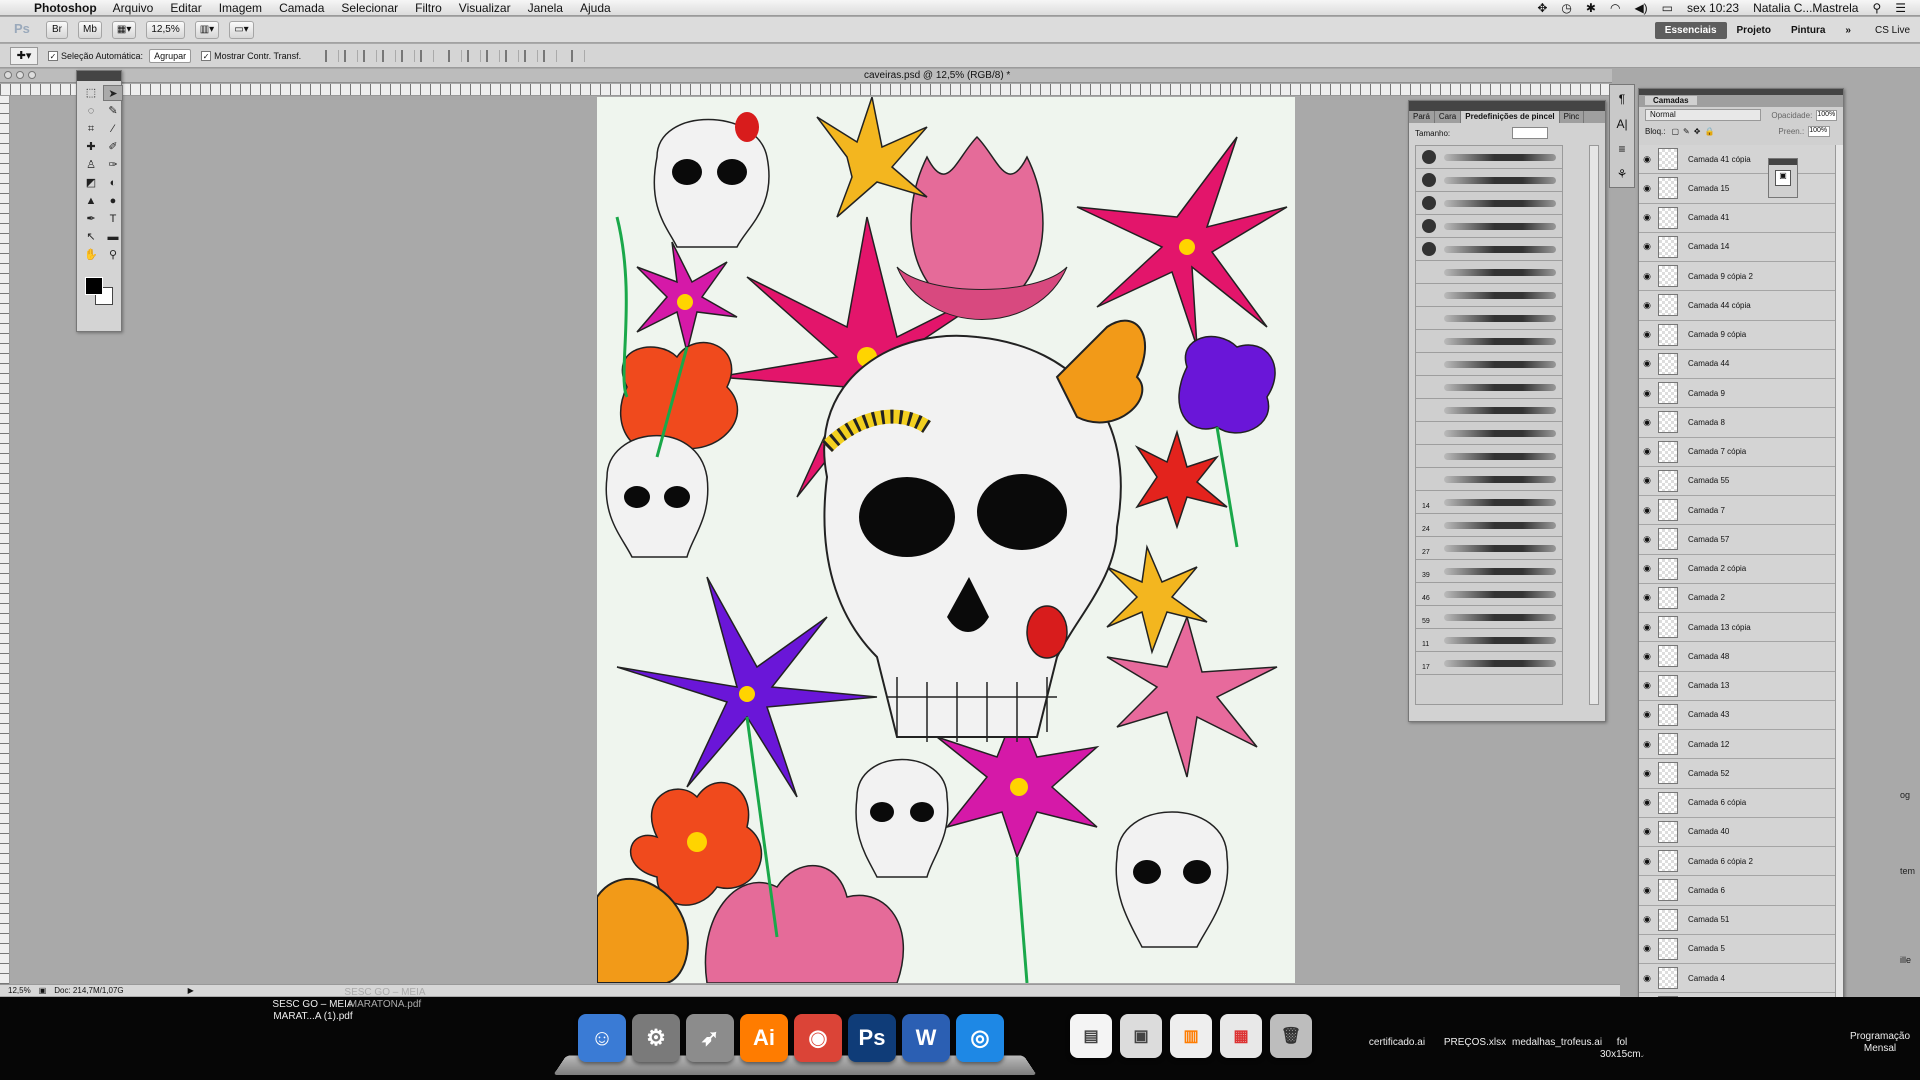 Image resolution: width=1920 pixels, height=1080 pixels. What do you see at coordinates (389, 55) in the screenshot?
I see `align-left-icon` at bounding box center [389, 55].